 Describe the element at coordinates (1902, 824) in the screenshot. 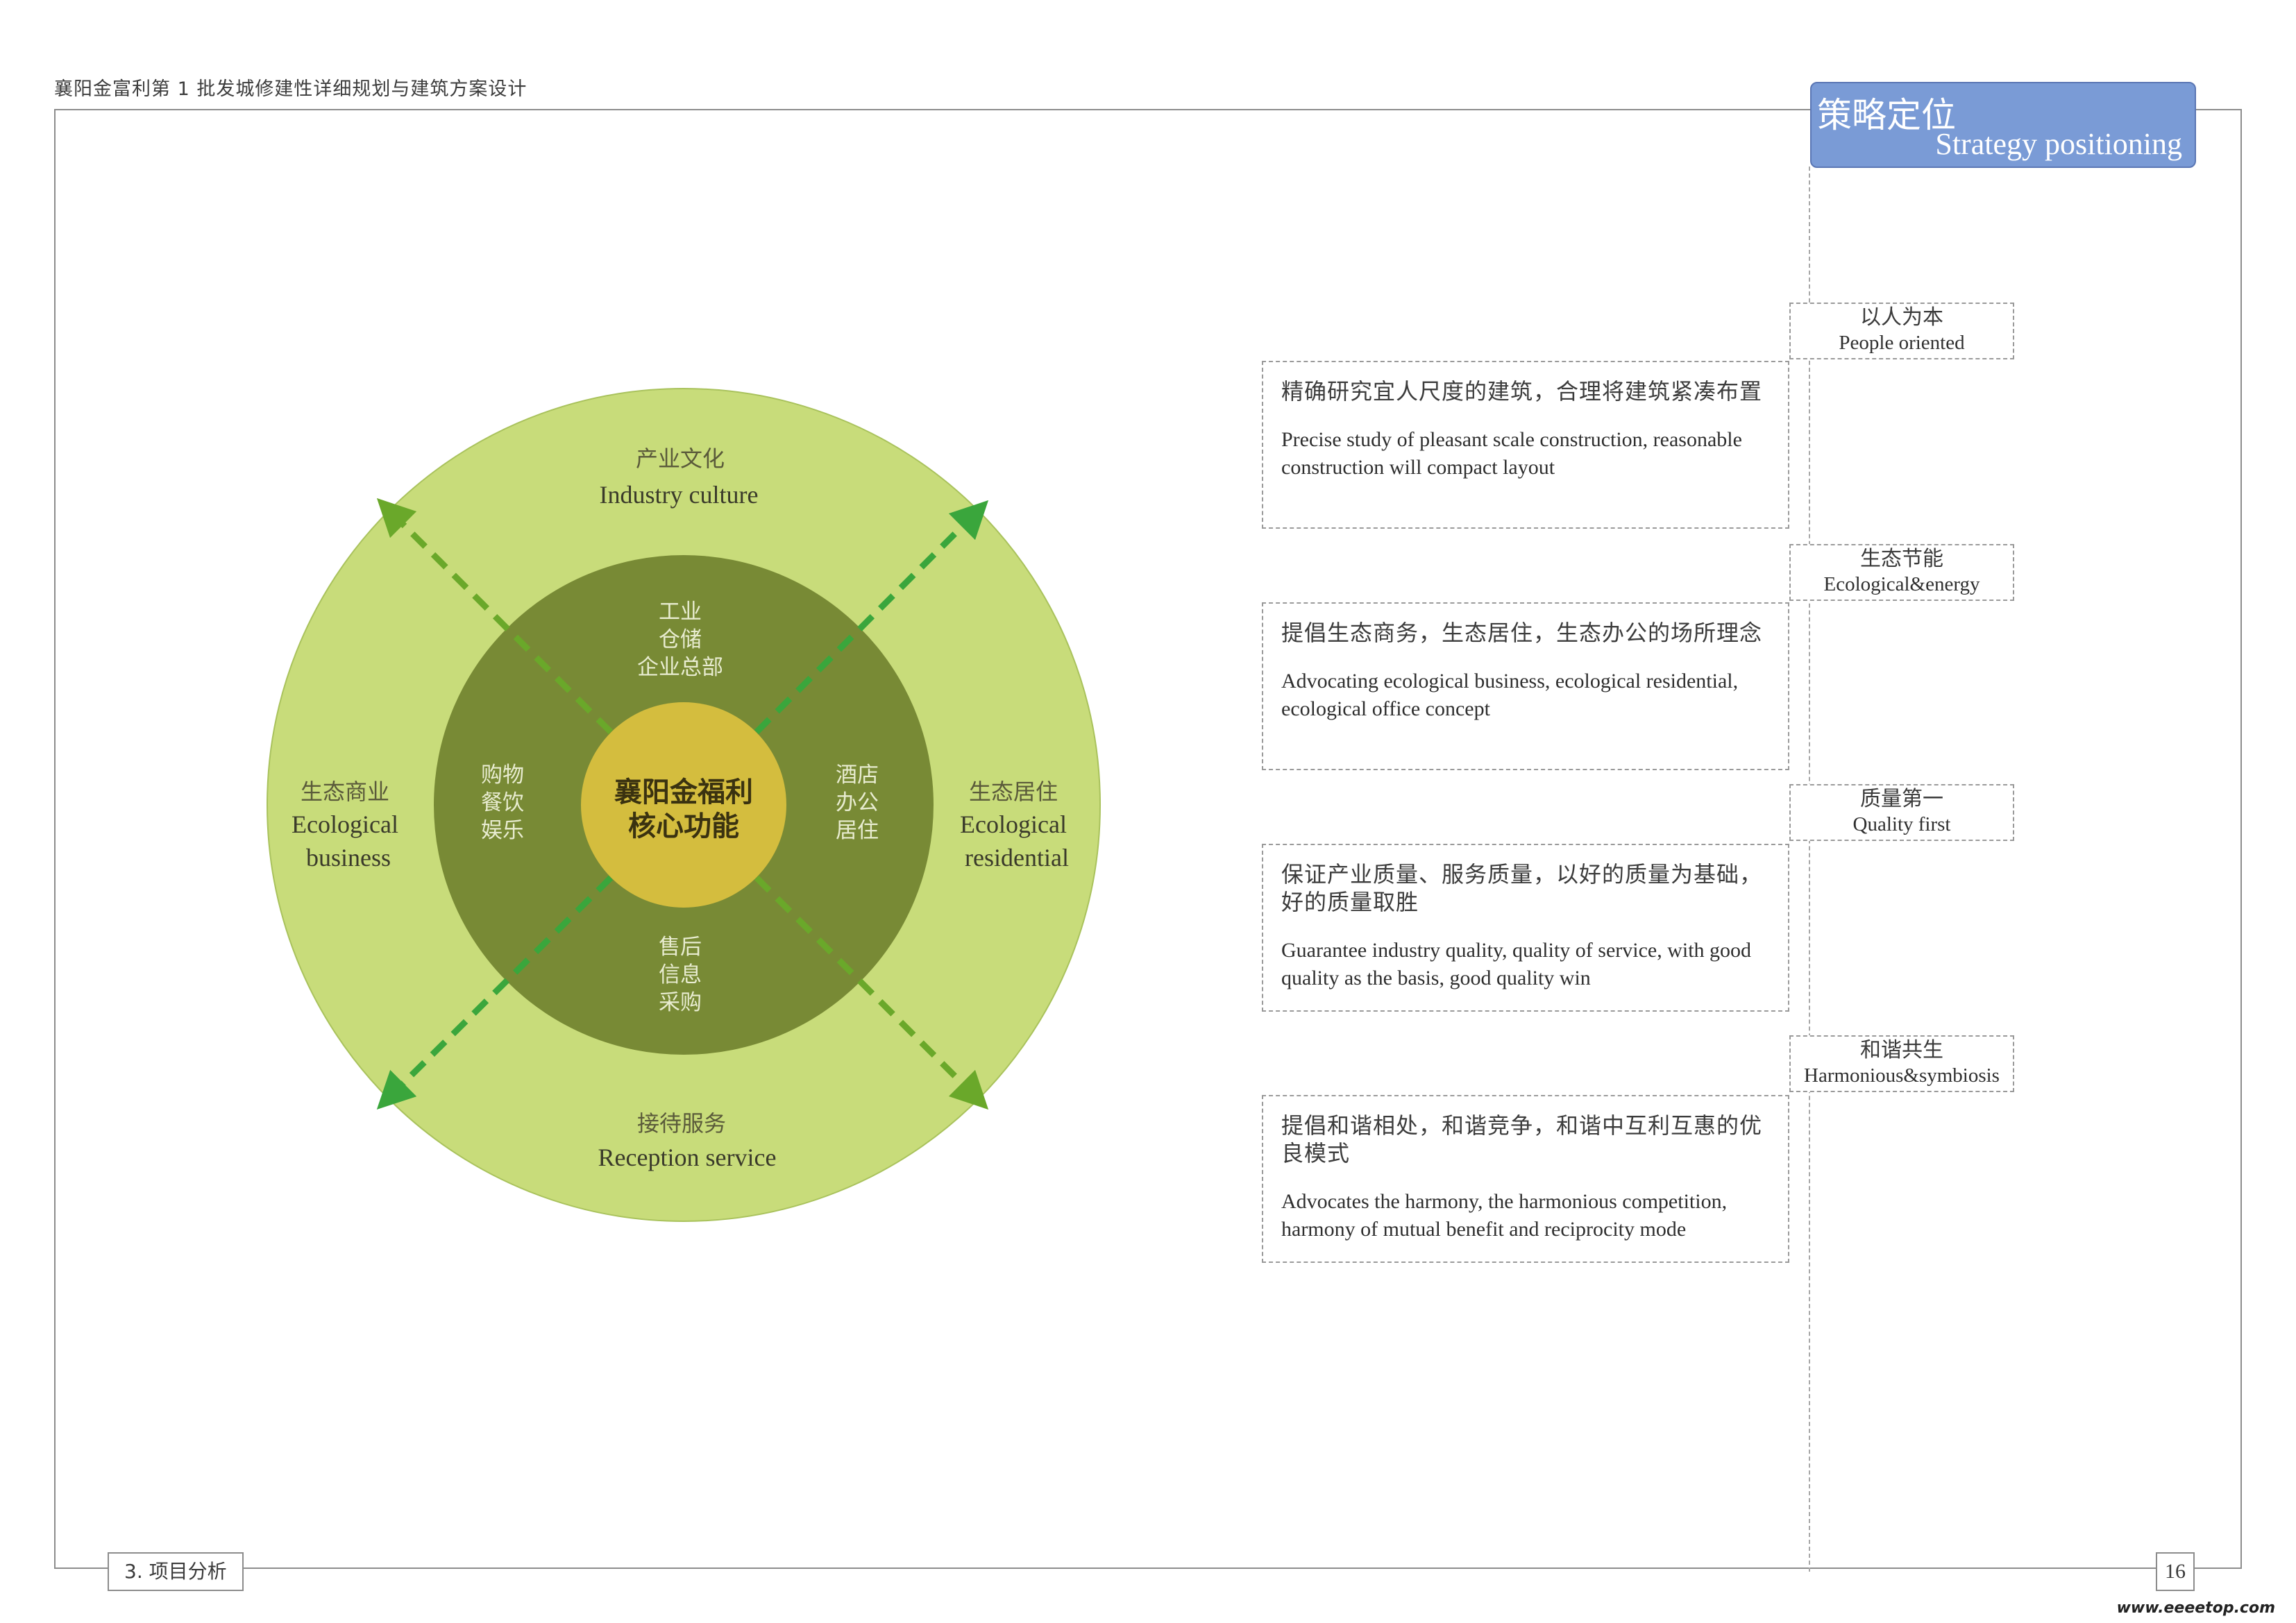

I see `category-en: Quality first` at that location.